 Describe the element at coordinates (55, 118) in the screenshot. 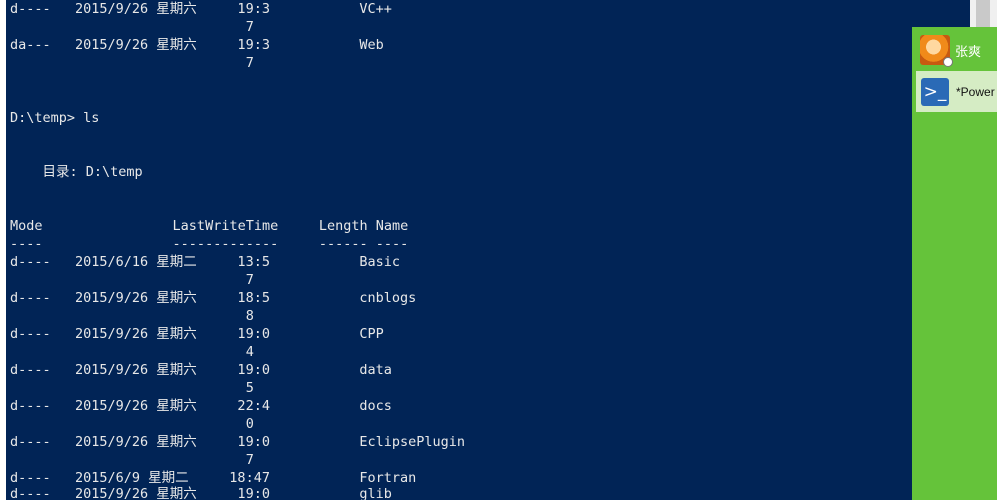

I see `console-prompt: D:\temp> ls` at that location.